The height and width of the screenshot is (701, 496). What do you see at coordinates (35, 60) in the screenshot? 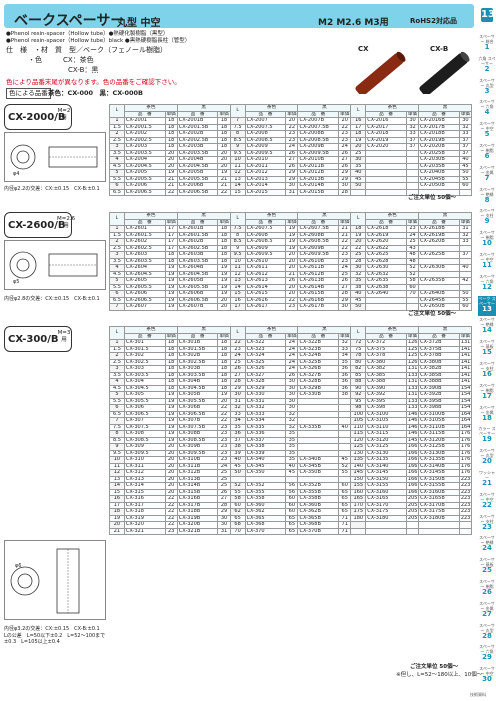
I see `spec-color-key: ・色` at bounding box center [35, 60].